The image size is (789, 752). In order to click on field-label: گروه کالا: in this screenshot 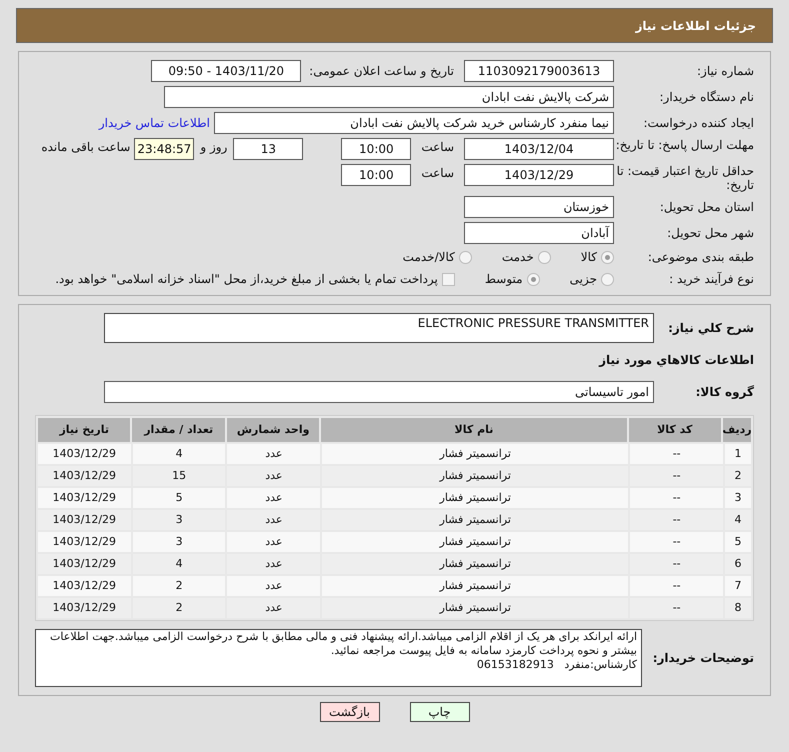, I will do `click(724, 392)`.